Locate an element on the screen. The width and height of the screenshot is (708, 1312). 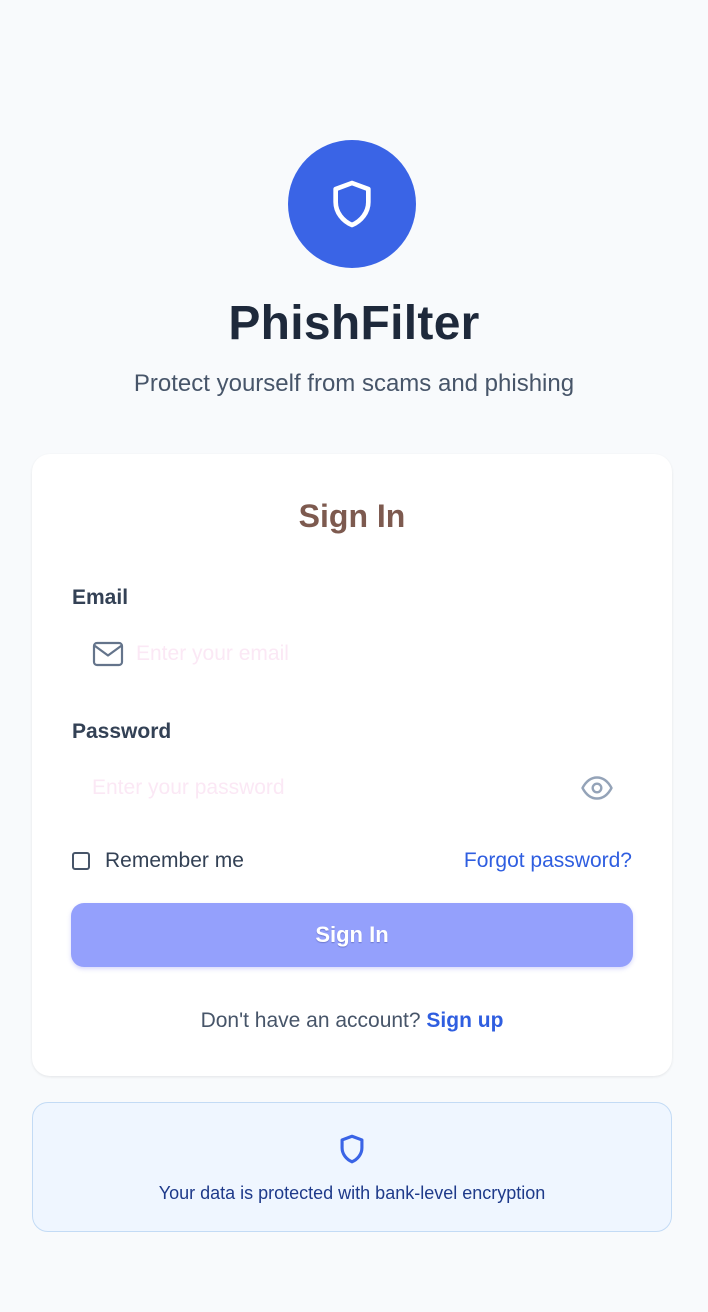
app-tagline: Protect yourself from scams and phishing is located at coordinates (354, 383).